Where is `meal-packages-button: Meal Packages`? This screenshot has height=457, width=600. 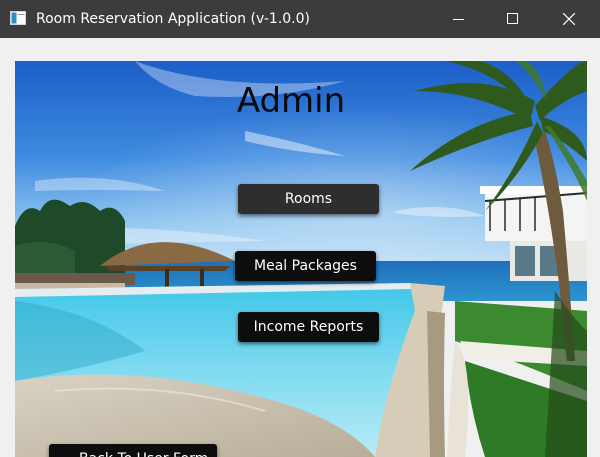
meal-packages-button: Meal Packages is located at coordinates (305, 266).